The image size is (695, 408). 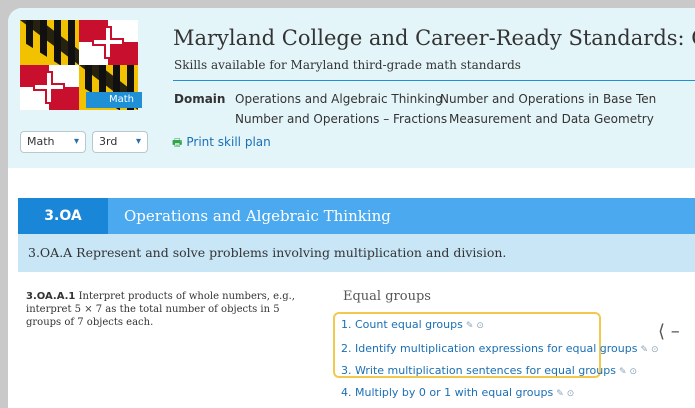 What do you see at coordinates (228, 142) in the screenshot?
I see `print-label: Print skill plan` at bounding box center [228, 142].